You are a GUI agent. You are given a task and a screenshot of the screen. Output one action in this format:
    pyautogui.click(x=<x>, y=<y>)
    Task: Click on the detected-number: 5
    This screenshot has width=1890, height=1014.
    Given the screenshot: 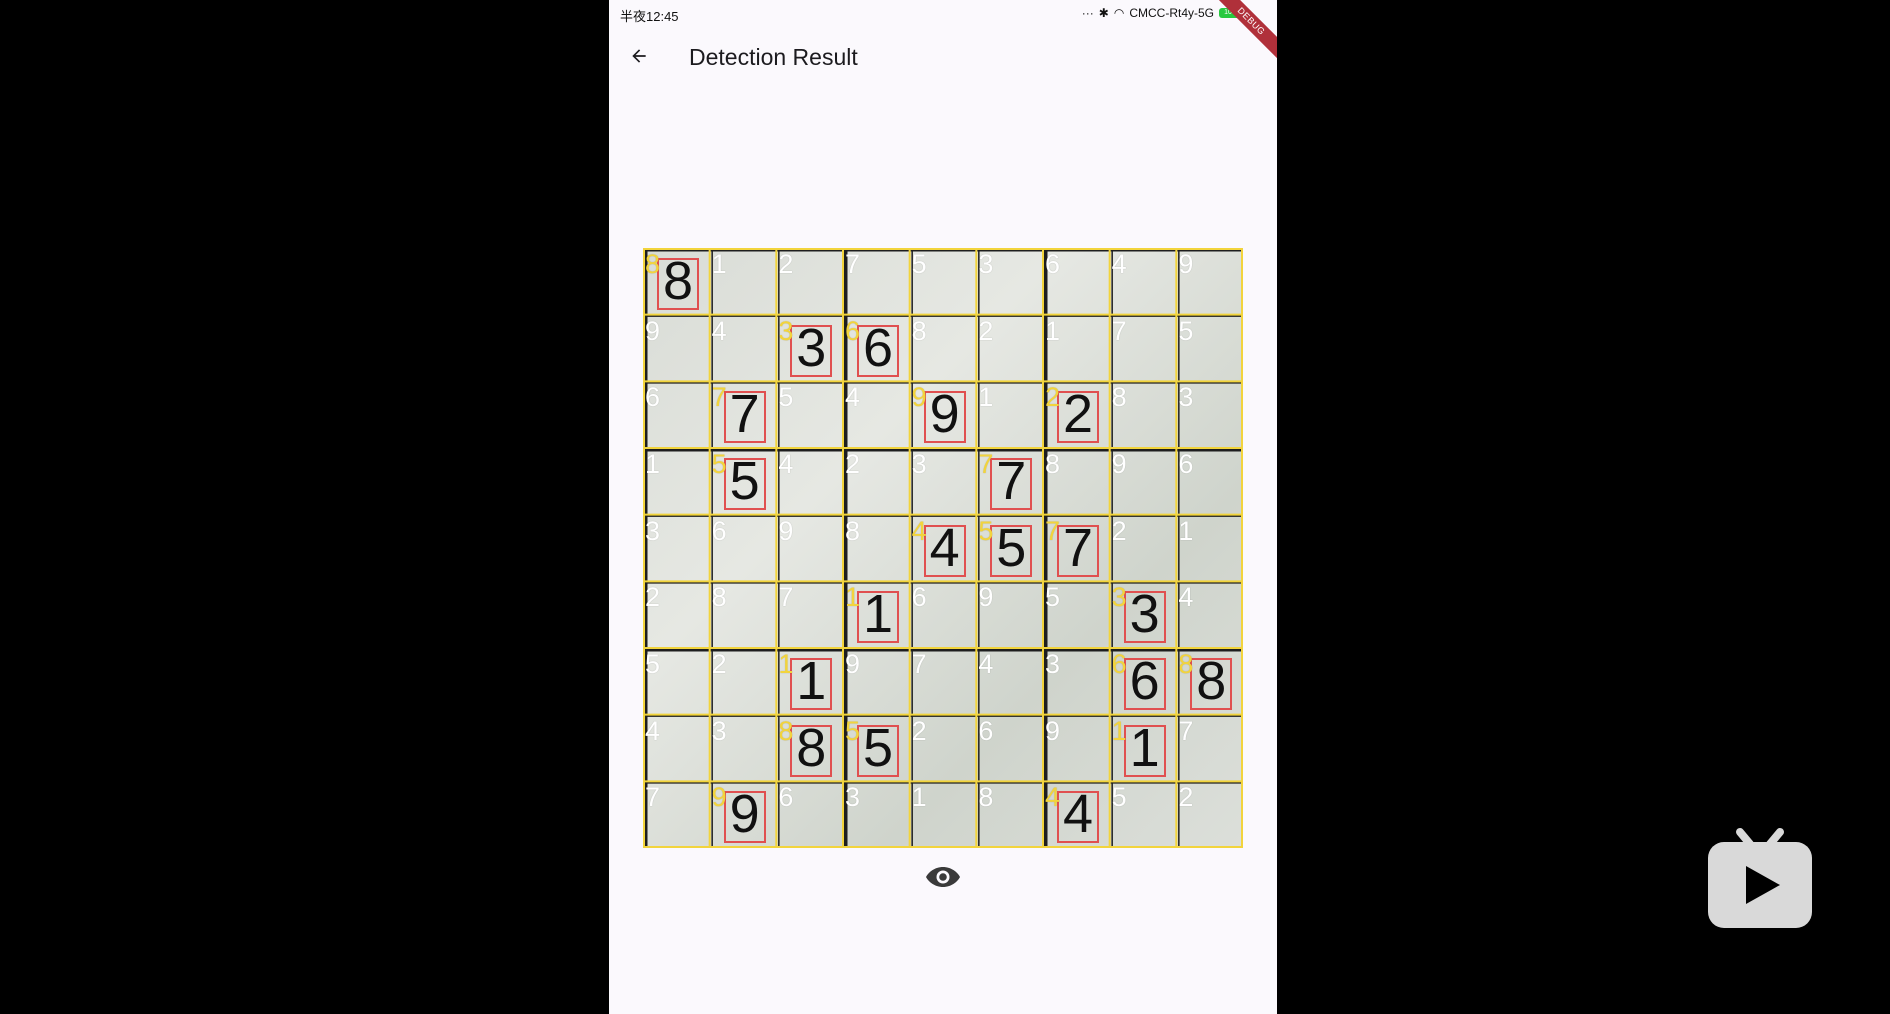 What is the action you would take?
    pyautogui.click(x=719, y=464)
    